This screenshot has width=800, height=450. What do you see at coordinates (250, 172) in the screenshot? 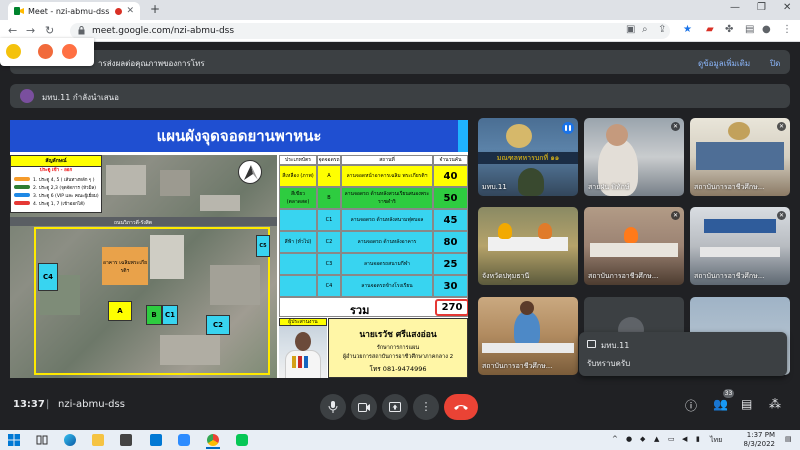
I see `compass-north-icon` at bounding box center [250, 172].